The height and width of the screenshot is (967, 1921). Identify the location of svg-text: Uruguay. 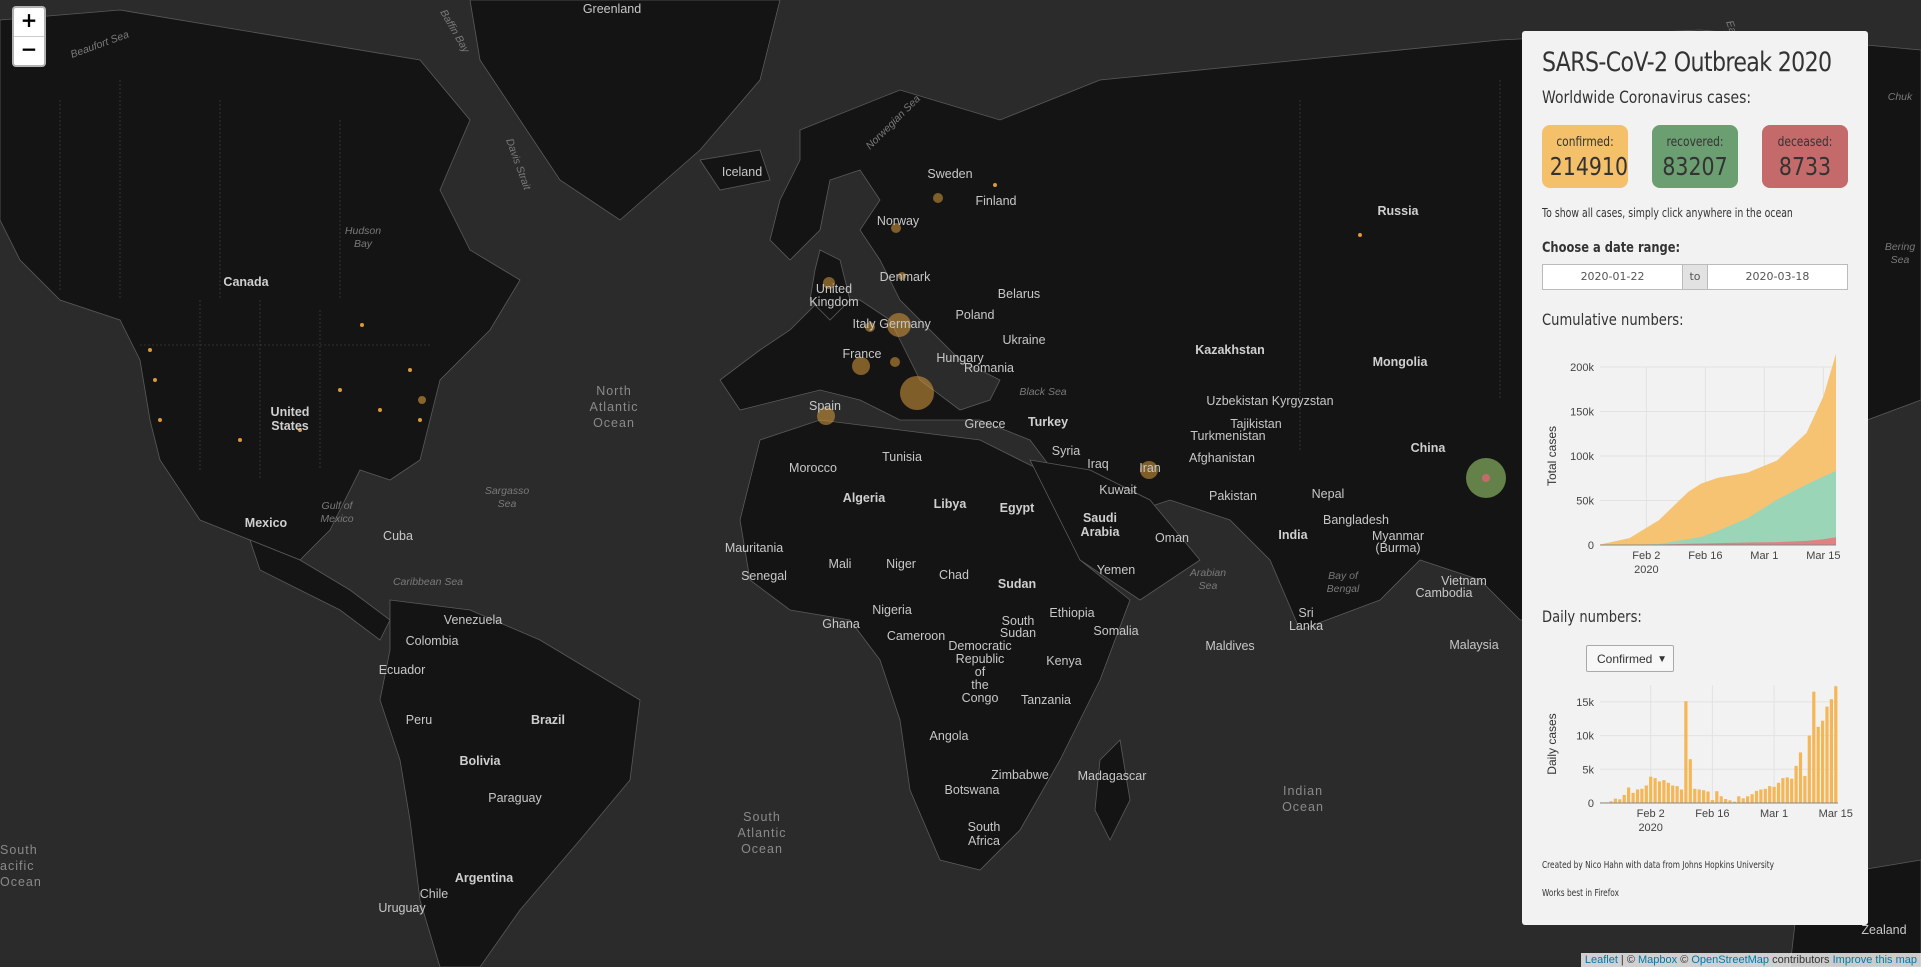
(402, 908).